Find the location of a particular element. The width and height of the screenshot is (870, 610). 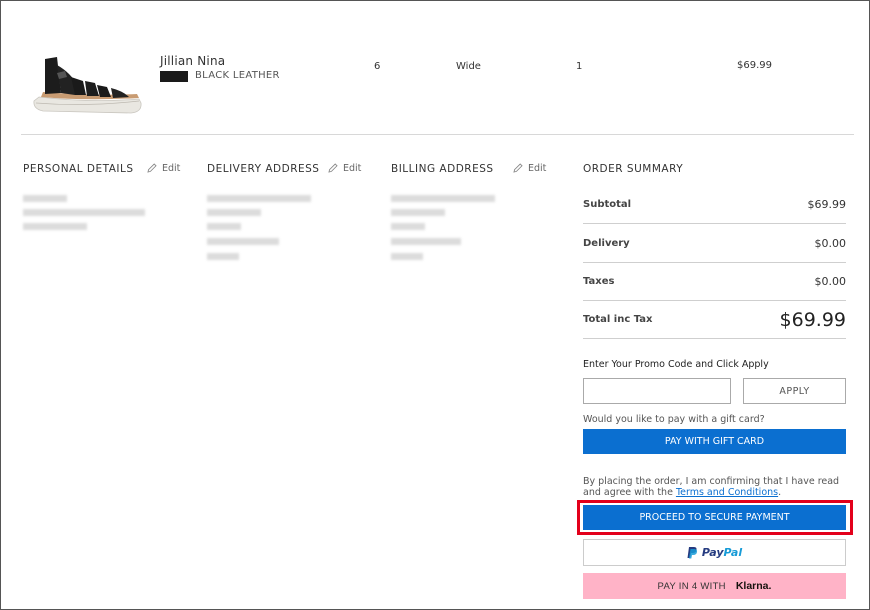

product-color: BLACK LEATHER is located at coordinates (237, 75).